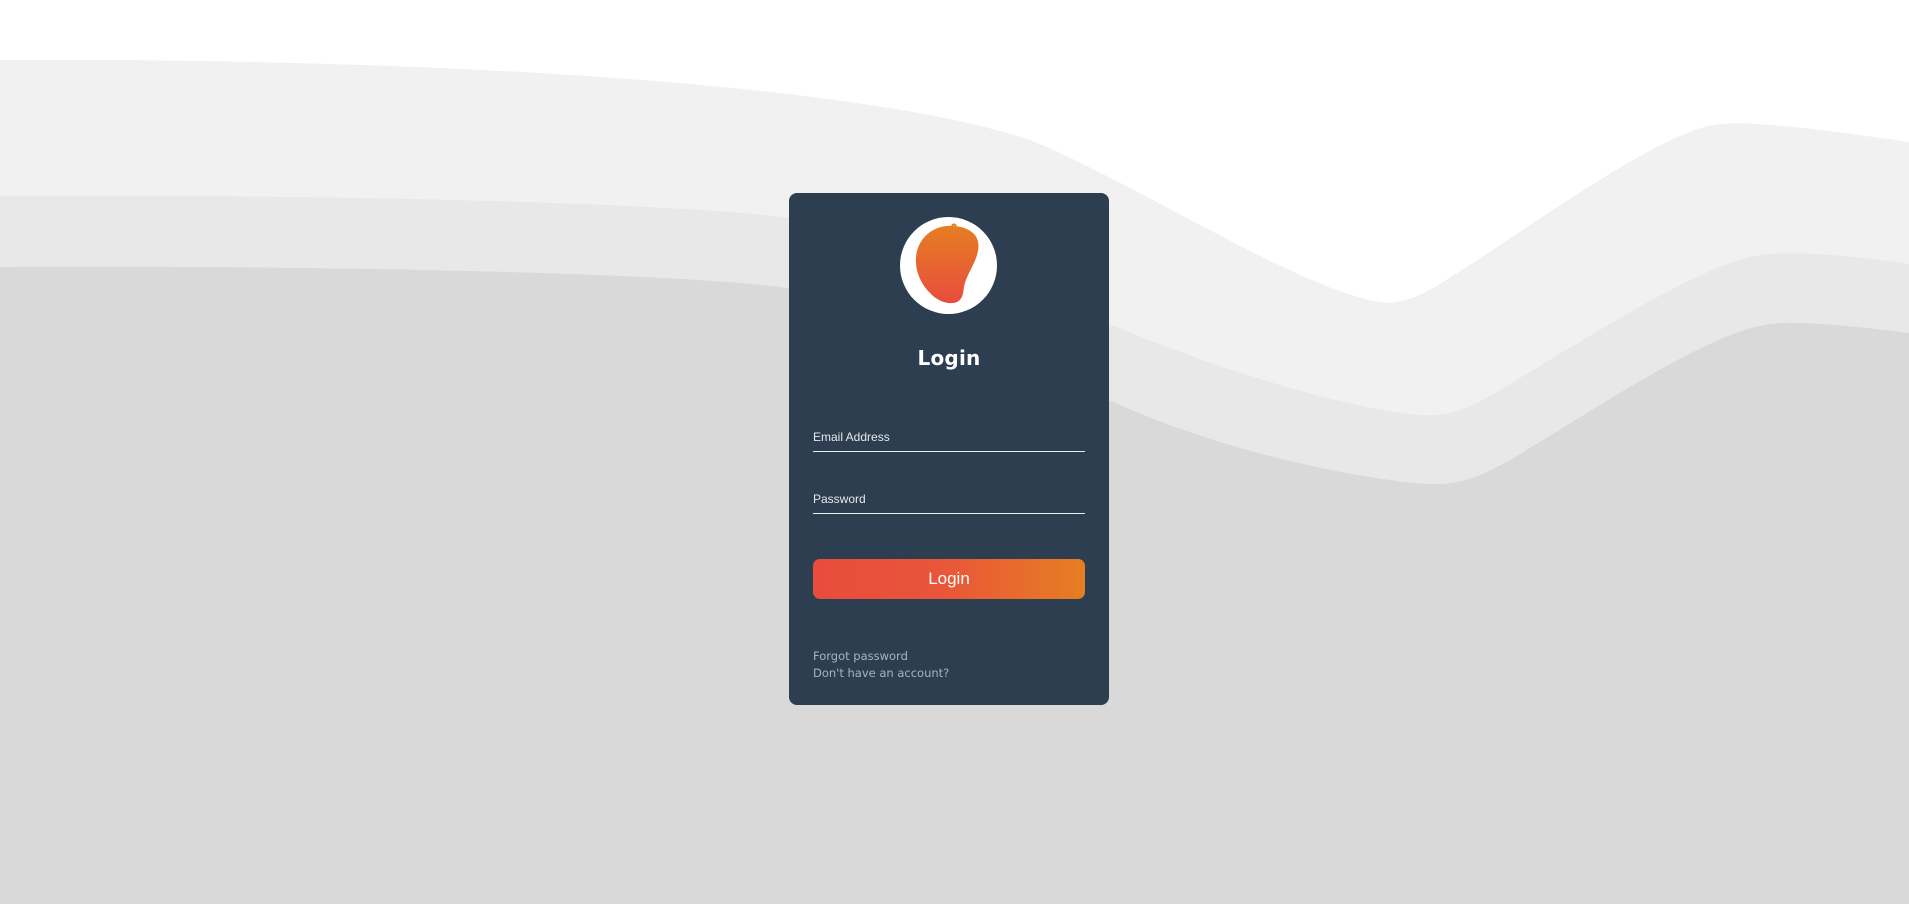 This screenshot has height=904, width=1909. I want to click on email-field, so click(949, 436).